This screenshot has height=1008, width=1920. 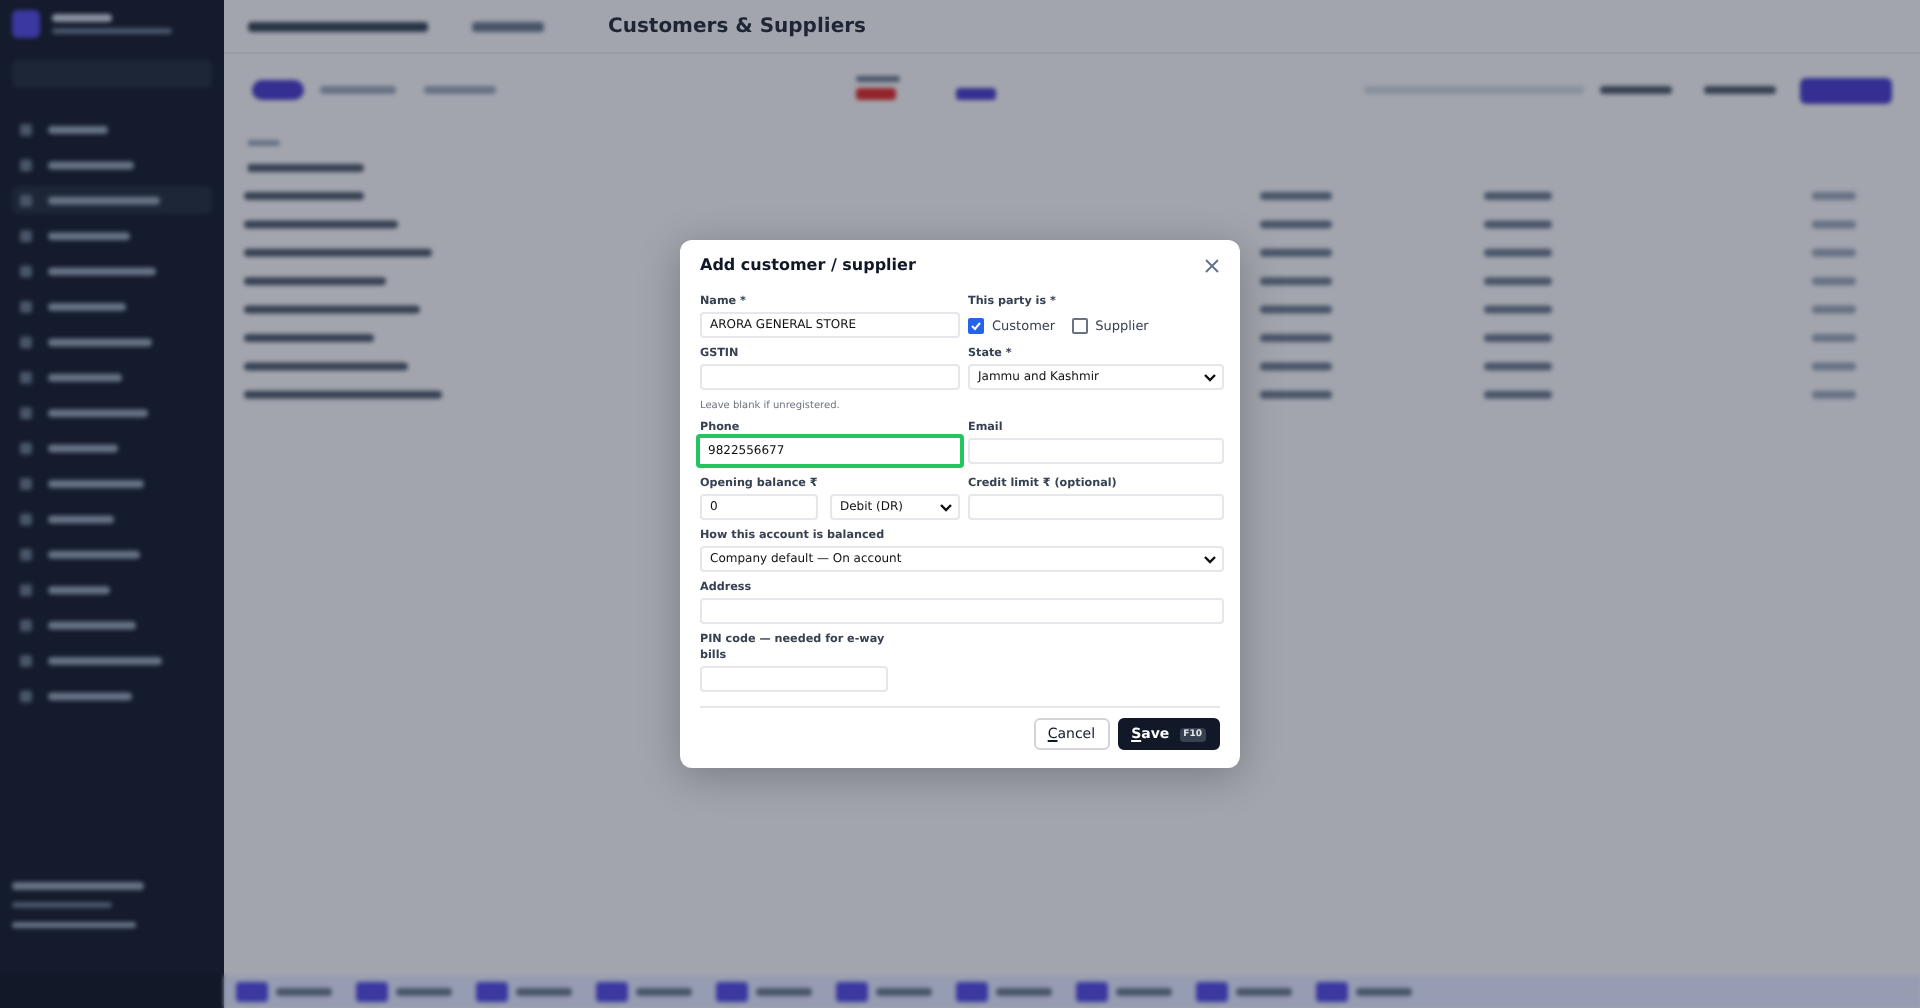 I want to click on credit-limit-field, so click(x=1096, y=507).